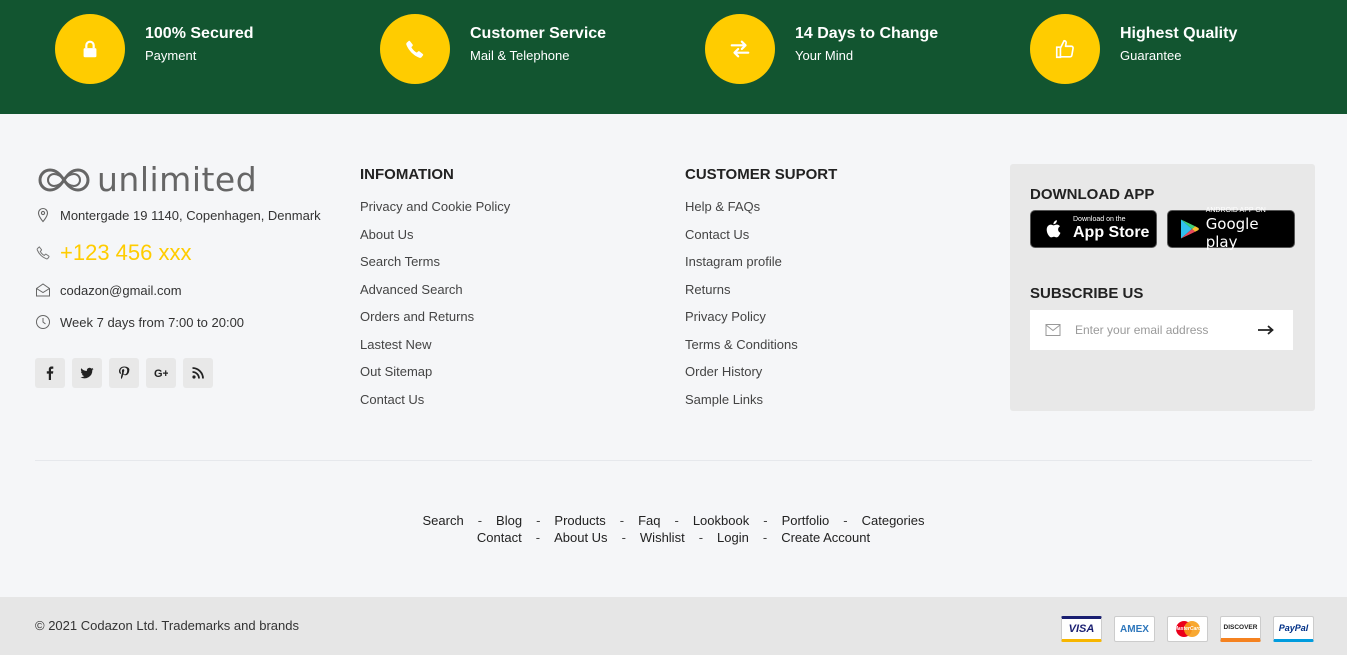 The width and height of the screenshot is (1347, 655). What do you see at coordinates (740, 49) in the screenshot?
I see `exchange-icon` at bounding box center [740, 49].